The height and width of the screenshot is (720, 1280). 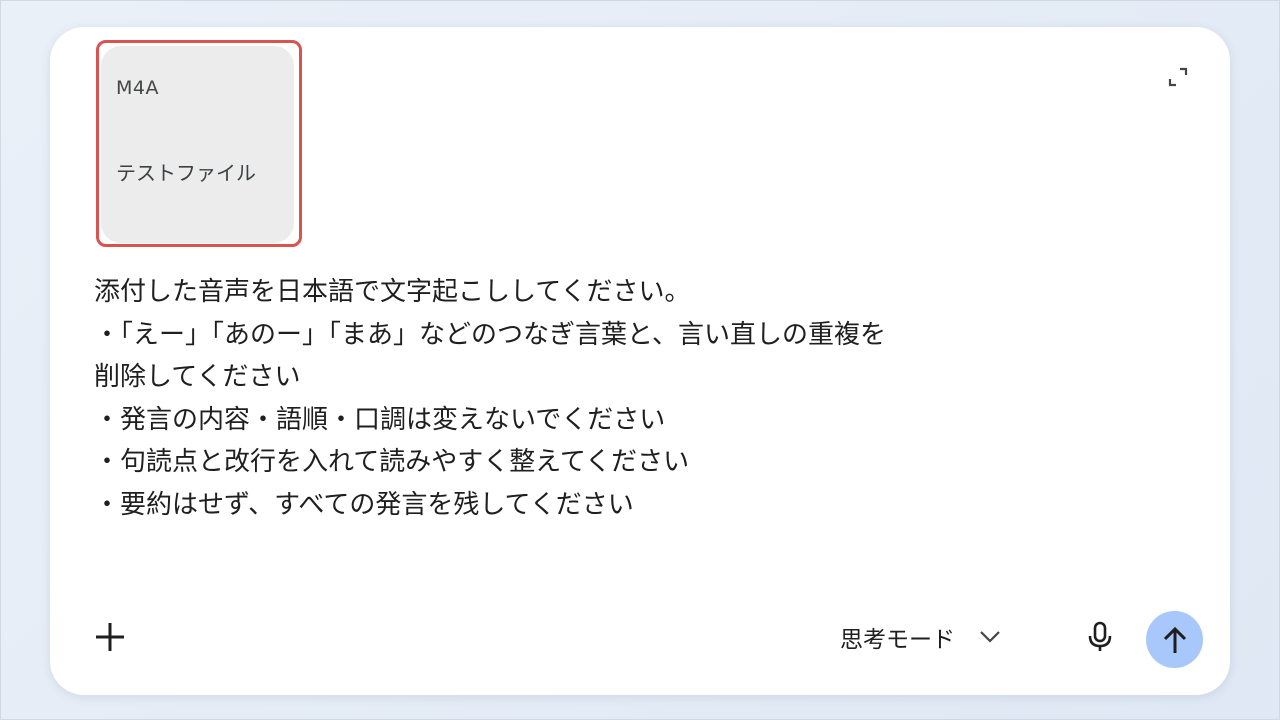 I want to click on arrow-up-icon, so click(x=1174, y=639).